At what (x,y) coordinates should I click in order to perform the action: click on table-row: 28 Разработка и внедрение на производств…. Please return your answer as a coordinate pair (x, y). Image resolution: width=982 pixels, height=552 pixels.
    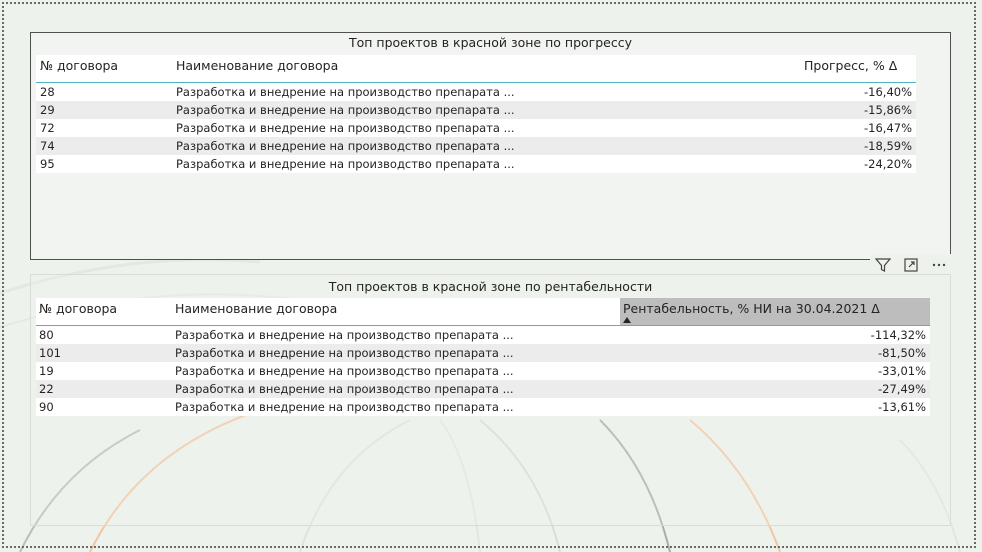
    Looking at the image, I should click on (476, 92).